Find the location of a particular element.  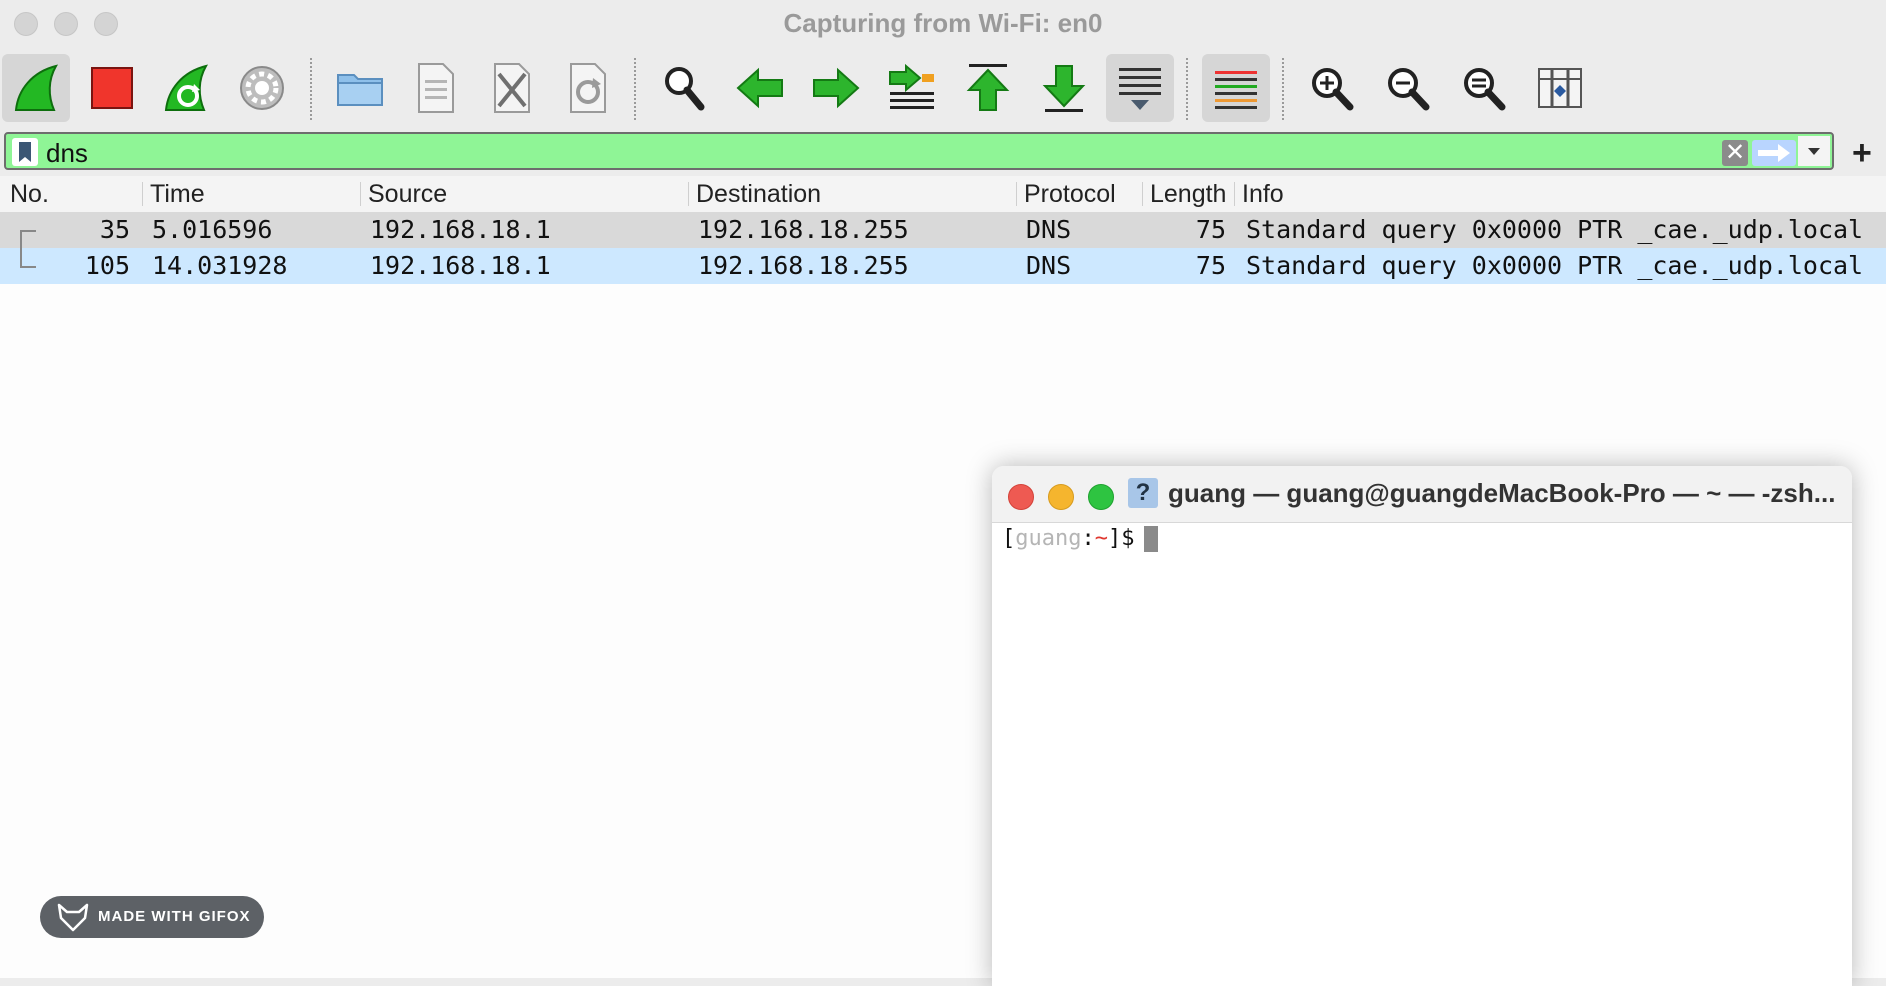

go-forward-button is located at coordinates (836, 88).